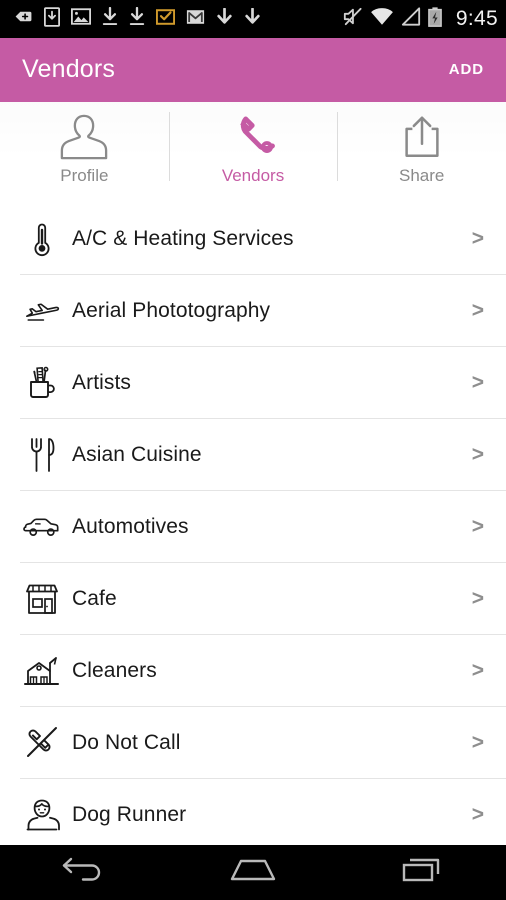 The height and width of the screenshot is (900, 506). I want to click on cell-signal-icon, so click(411, 19).